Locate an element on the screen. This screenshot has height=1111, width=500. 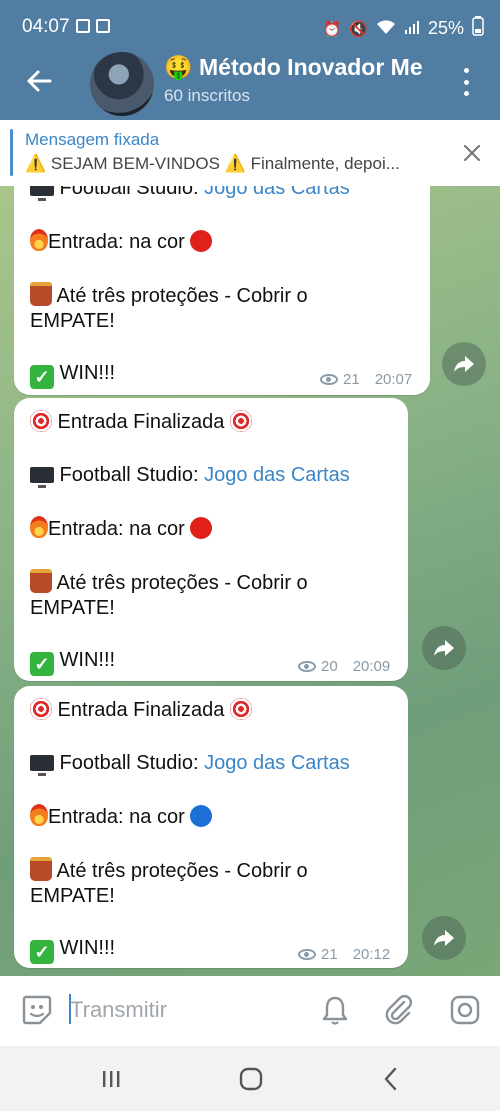
signal-icon is located at coordinates (412, 29).